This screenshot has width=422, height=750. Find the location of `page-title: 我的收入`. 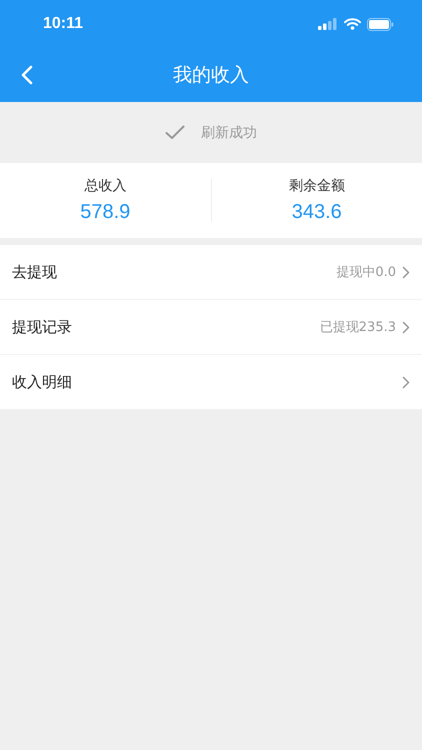

page-title: 我的收入 is located at coordinates (211, 75).